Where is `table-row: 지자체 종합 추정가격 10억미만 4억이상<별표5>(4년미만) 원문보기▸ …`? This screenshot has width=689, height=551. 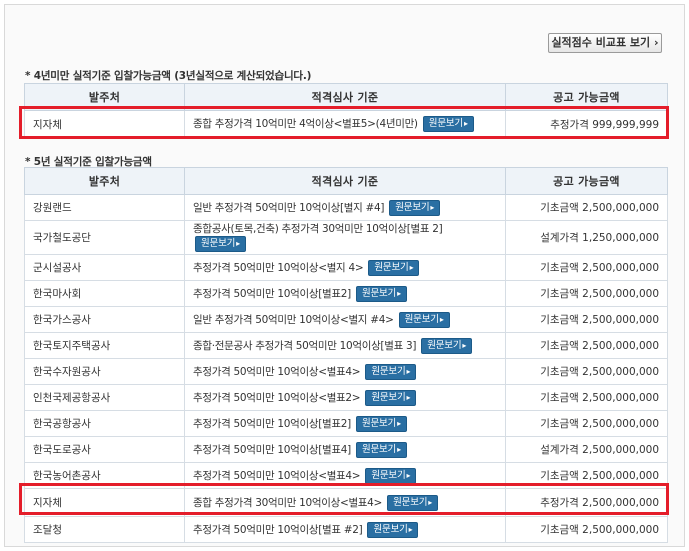
table-row: 지자체 종합 추정가격 10억미만 4억이상<별표5>(4년미만) 원문보기▸ … is located at coordinates (346, 124).